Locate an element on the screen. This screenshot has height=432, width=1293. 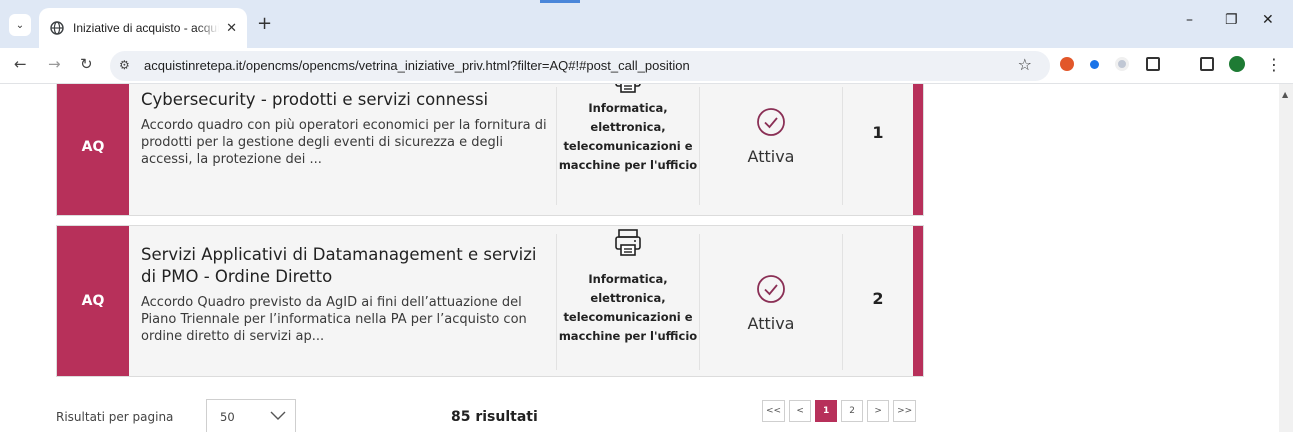
tab-title: Iniziative di acquisto - acquistin is located at coordinates (146, 28).